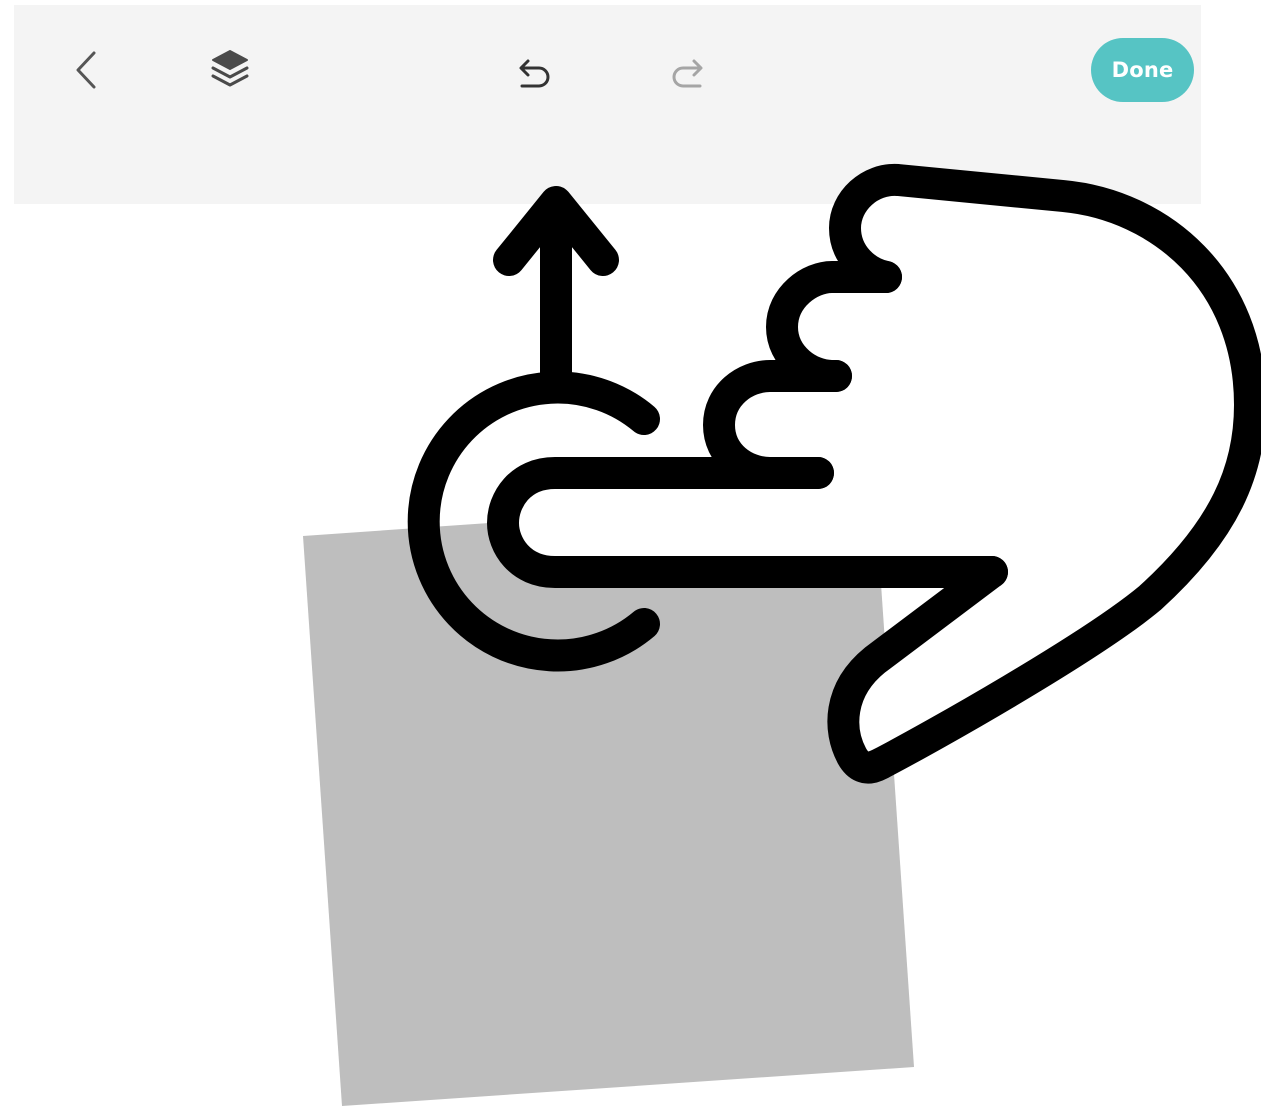  Describe the element at coordinates (230, 68) in the screenshot. I see `layers-icon` at that location.